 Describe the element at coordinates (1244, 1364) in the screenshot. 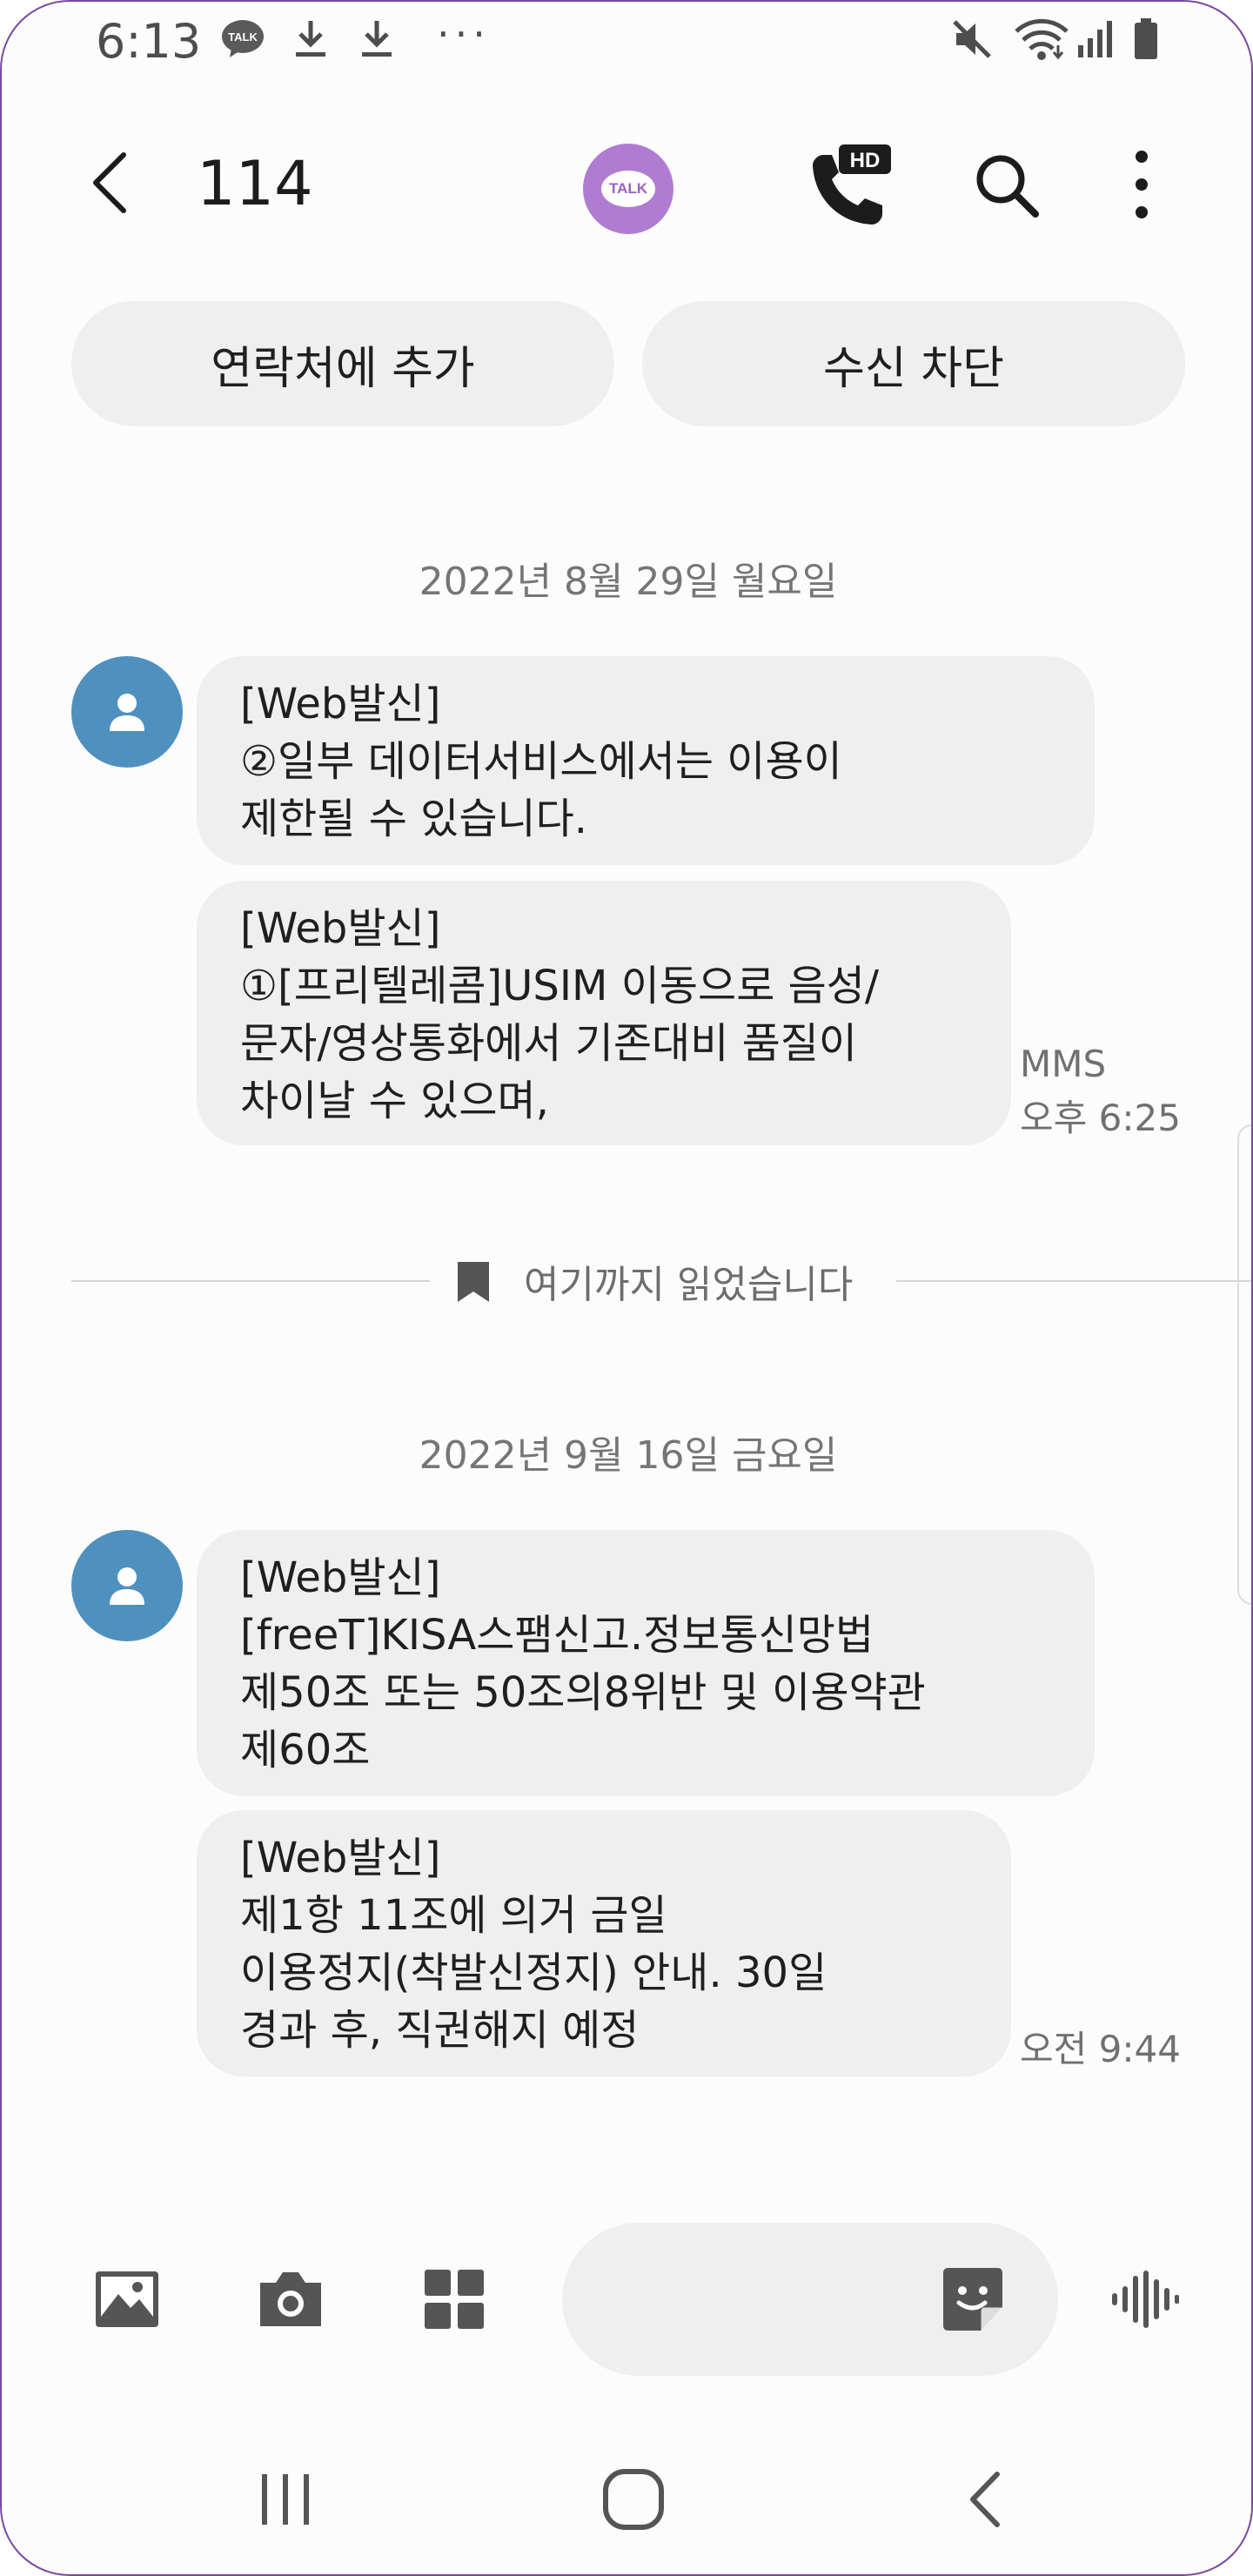

I see `scrollbar` at that location.